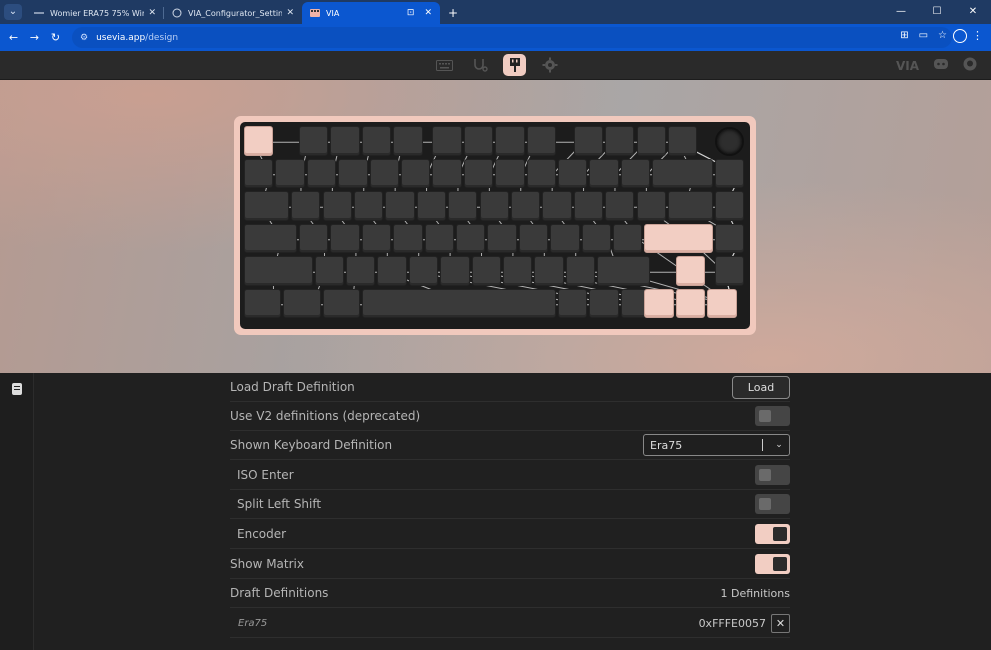 Image resolution: width=991 pixels, height=650 pixels. I want to click on definition-document-icon, so click(17, 389).